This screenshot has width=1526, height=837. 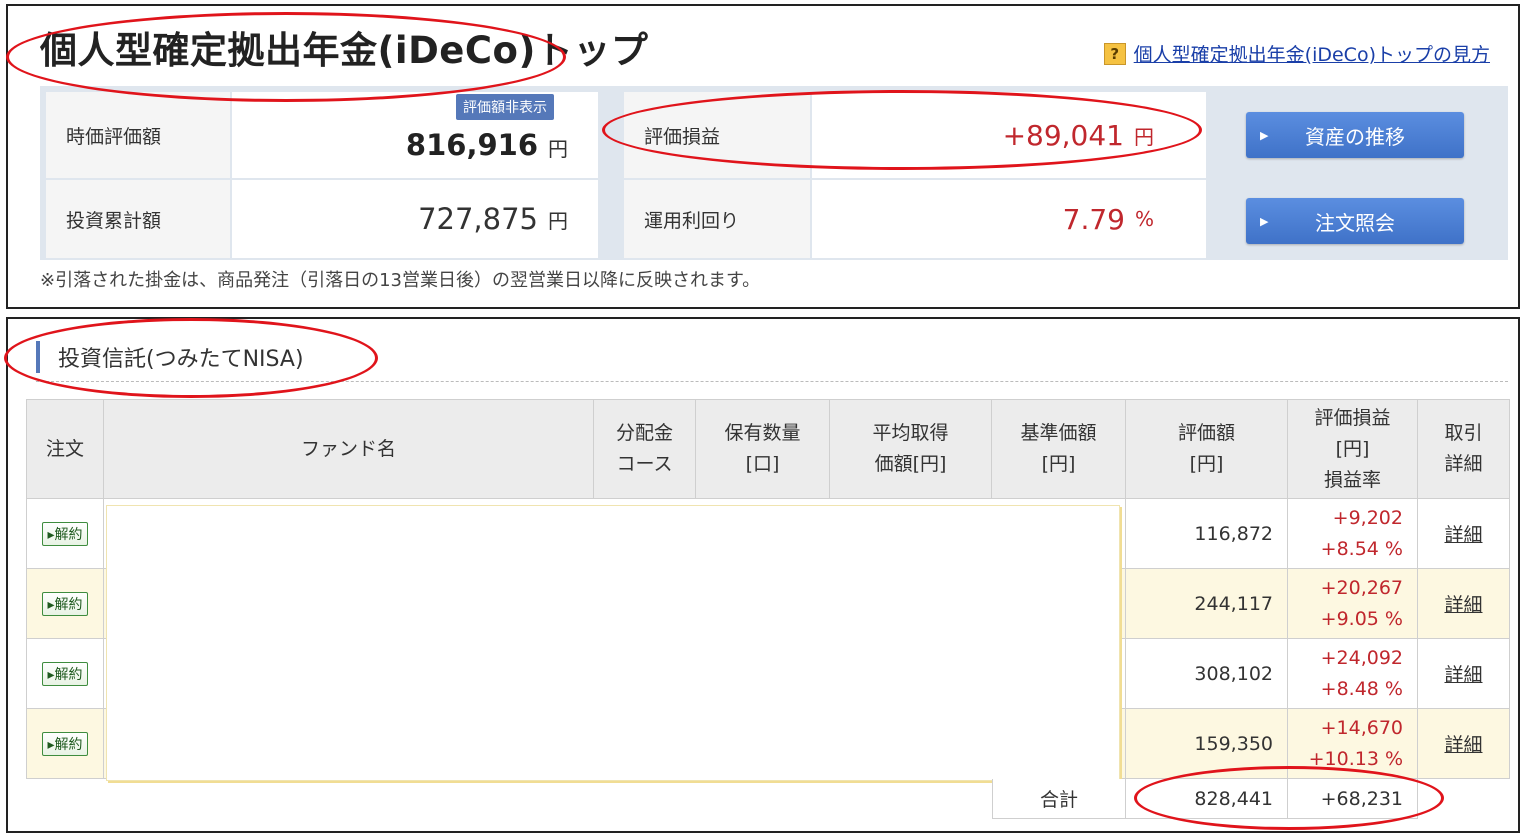 I want to click on yield-label: 運用利回り, so click(x=717, y=219).